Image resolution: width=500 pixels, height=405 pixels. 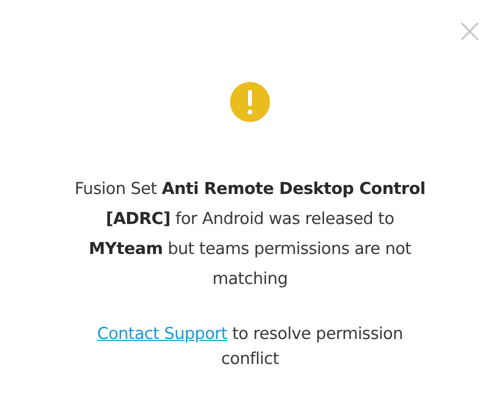 What do you see at coordinates (470, 31) in the screenshot?
I see `close-button: ×` at bounding box center [470, 31].